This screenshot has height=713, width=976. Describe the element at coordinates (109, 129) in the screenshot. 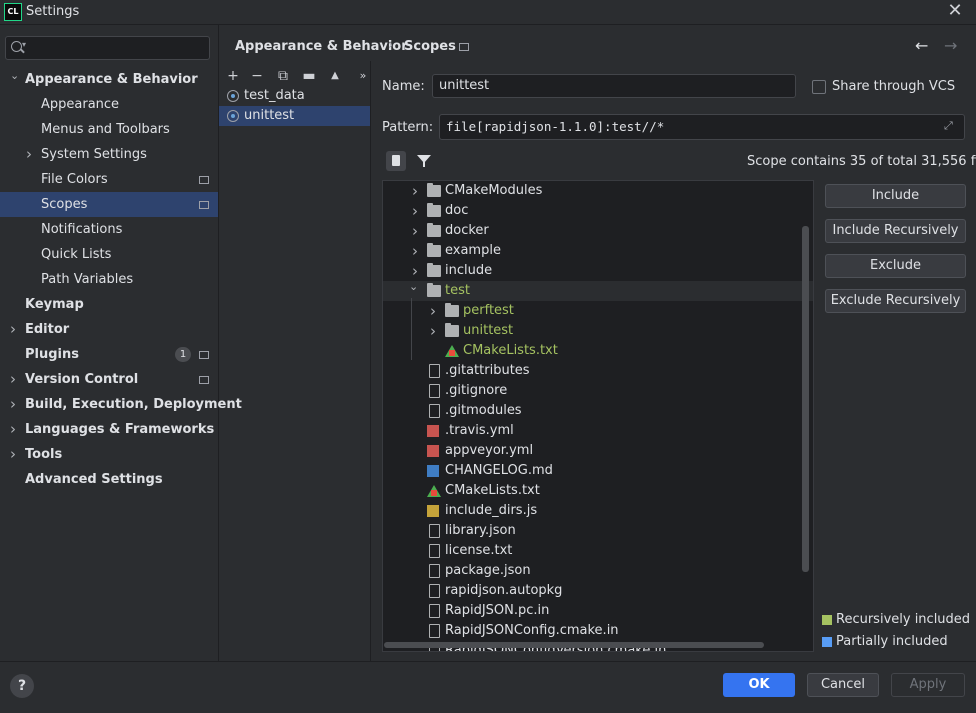

I see `sidebar-item-menus-and-toolbars: Menus and Toolbars` at that location.